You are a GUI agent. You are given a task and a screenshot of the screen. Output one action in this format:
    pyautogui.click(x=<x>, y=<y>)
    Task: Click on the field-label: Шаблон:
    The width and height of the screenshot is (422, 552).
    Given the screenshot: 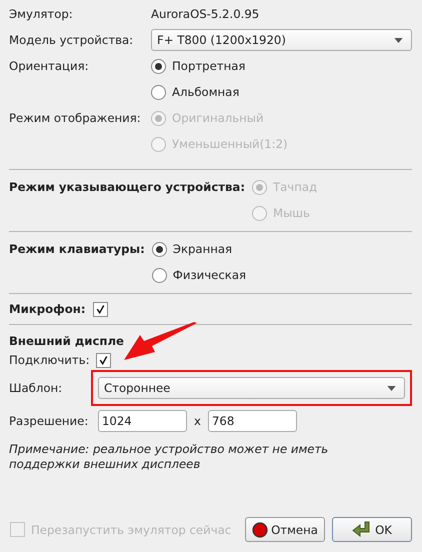 What is the action you would take?
    pyautogui.click(x=36, y=388)
    